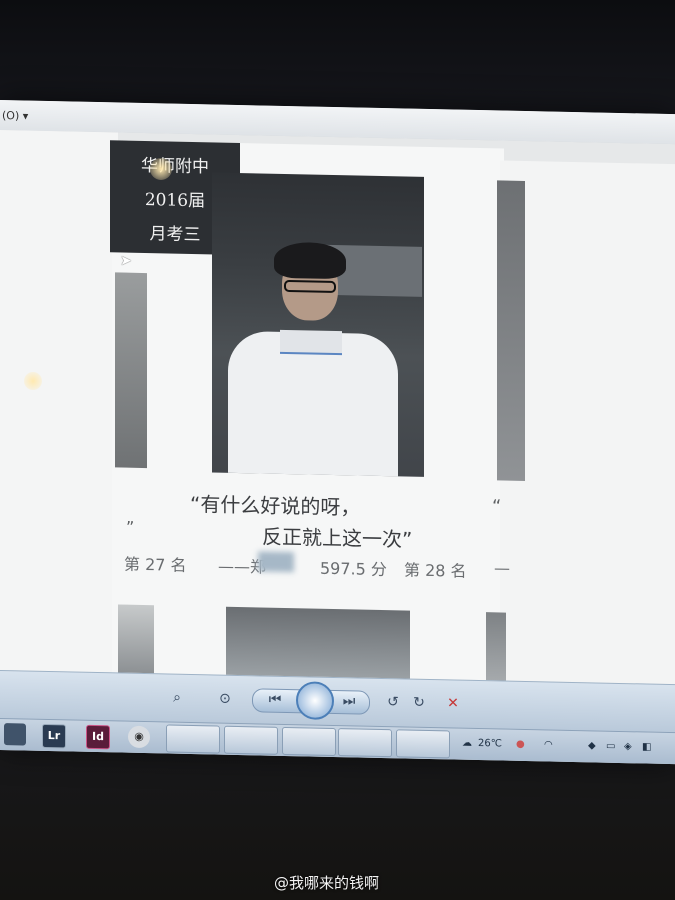 This screenshot has width=675, height=900. I want to click on photo-hair, so click(310, 260).